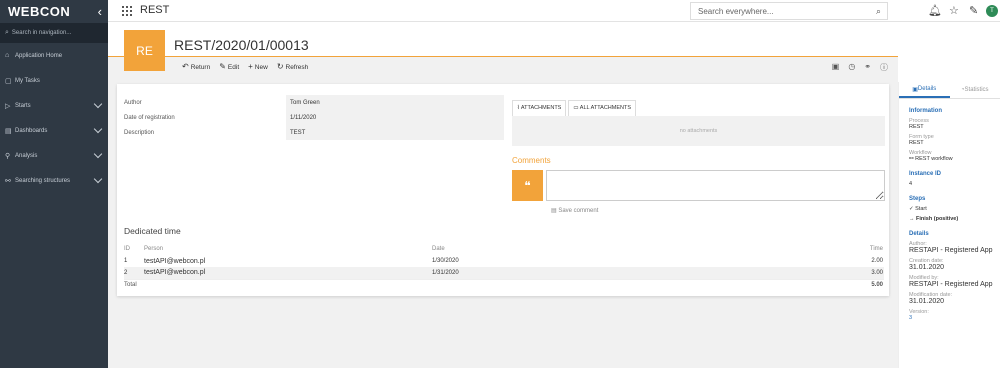 The width and height of the screenshot is (1000, 368). I want to click on comment-icon: ❝, so click(527, 185).